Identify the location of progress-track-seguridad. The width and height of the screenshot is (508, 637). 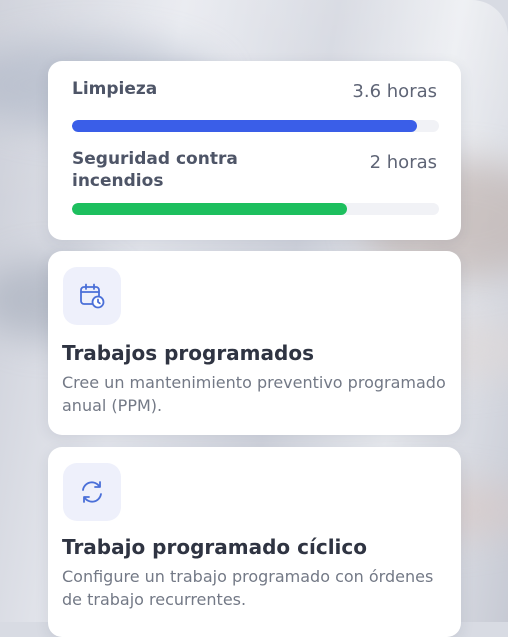
(255, 209).